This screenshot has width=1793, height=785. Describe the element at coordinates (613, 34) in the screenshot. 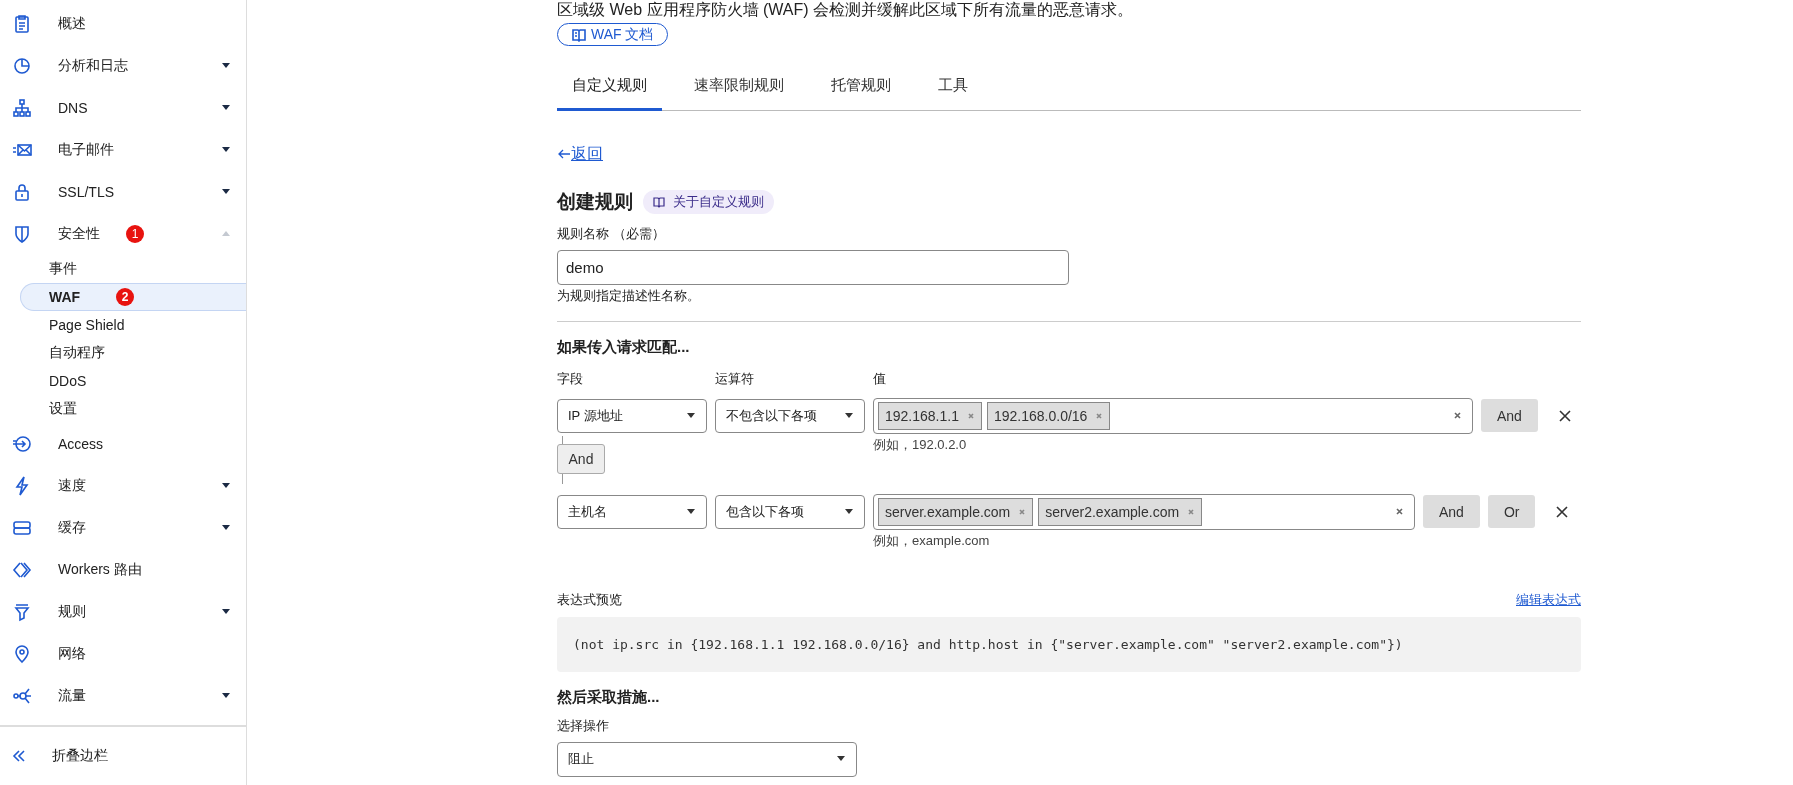

I see `docs-button: WAF 文档` at that location.